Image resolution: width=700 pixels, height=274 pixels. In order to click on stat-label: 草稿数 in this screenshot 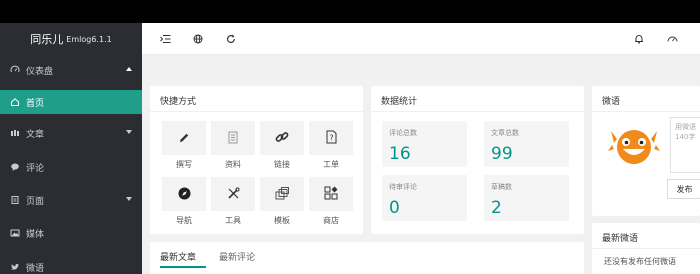, I will do `click(501, 187)`.